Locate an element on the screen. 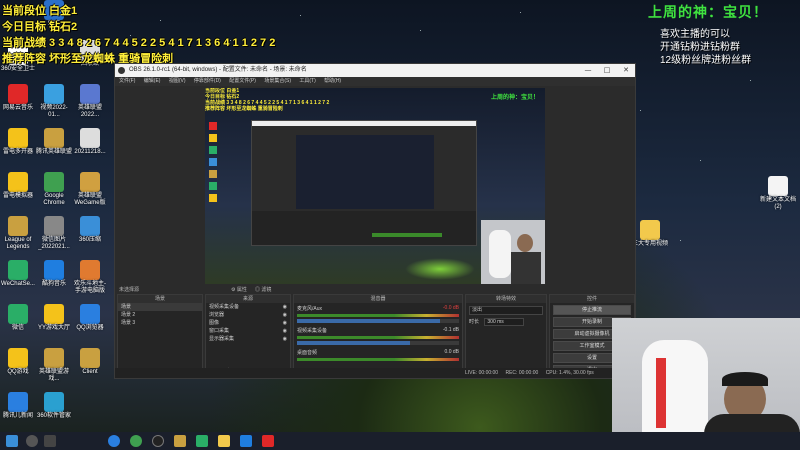  obs-taskbar-icon is located at coordinates (158, 441).